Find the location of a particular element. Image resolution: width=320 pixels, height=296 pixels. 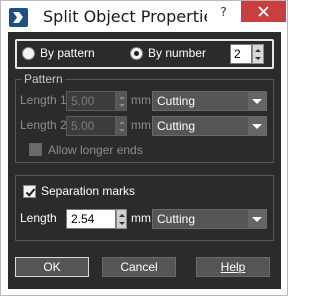

length1-unit: mm is located at coordinates (141, 100).